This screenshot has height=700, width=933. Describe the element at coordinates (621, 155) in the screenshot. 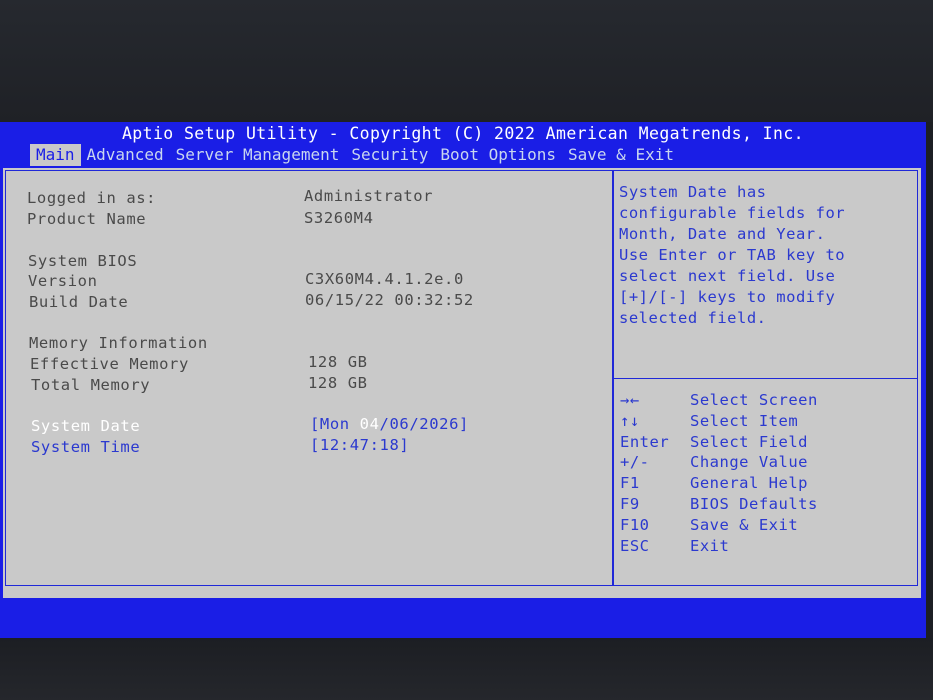

I see `tab-save-exit: Save & Exit` at that location.